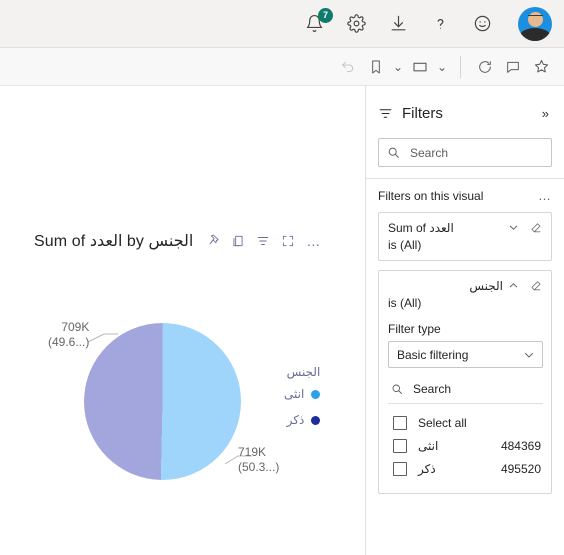 This screenshot has height=555, width=564. I want to click on filter-type-value: Basic filtering, so click(433, 354).